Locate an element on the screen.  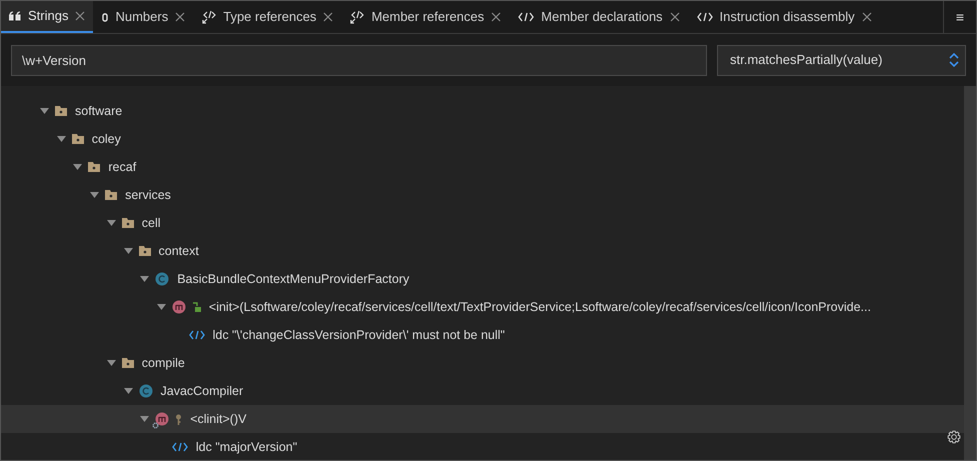
match-mode-dropdown: str.matchesPartially(value) is located at coordinates (841, 60).